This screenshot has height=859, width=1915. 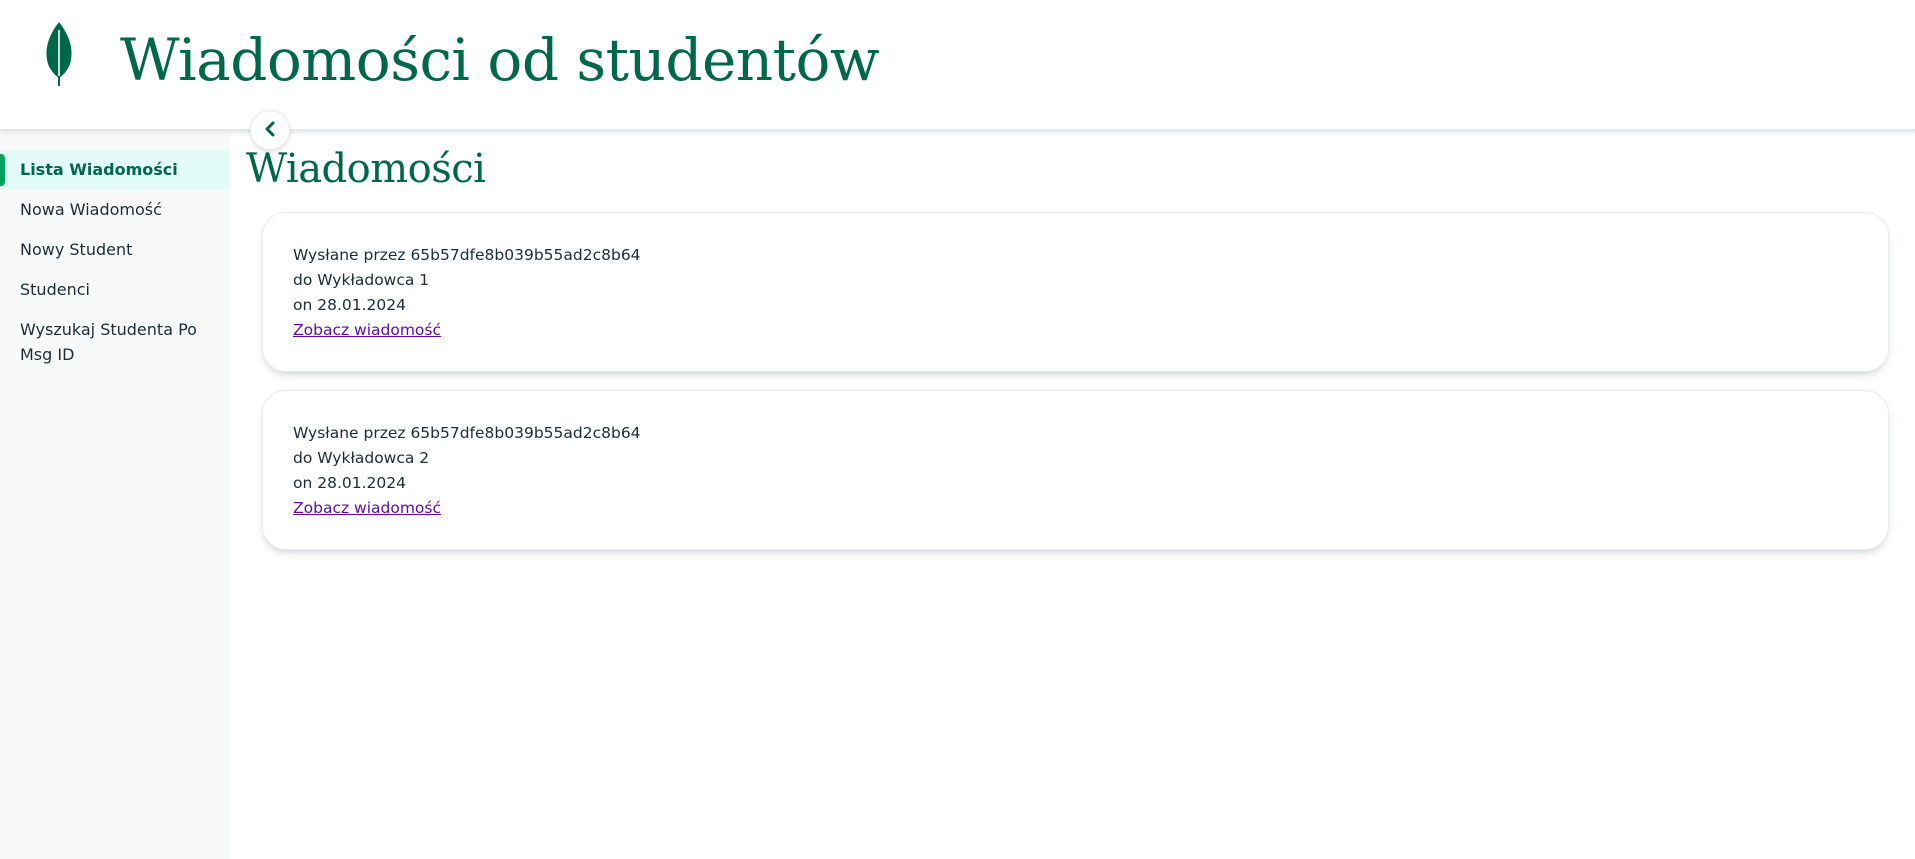 I want to click on leaf-logo-icon, so click(x=59, y=53).